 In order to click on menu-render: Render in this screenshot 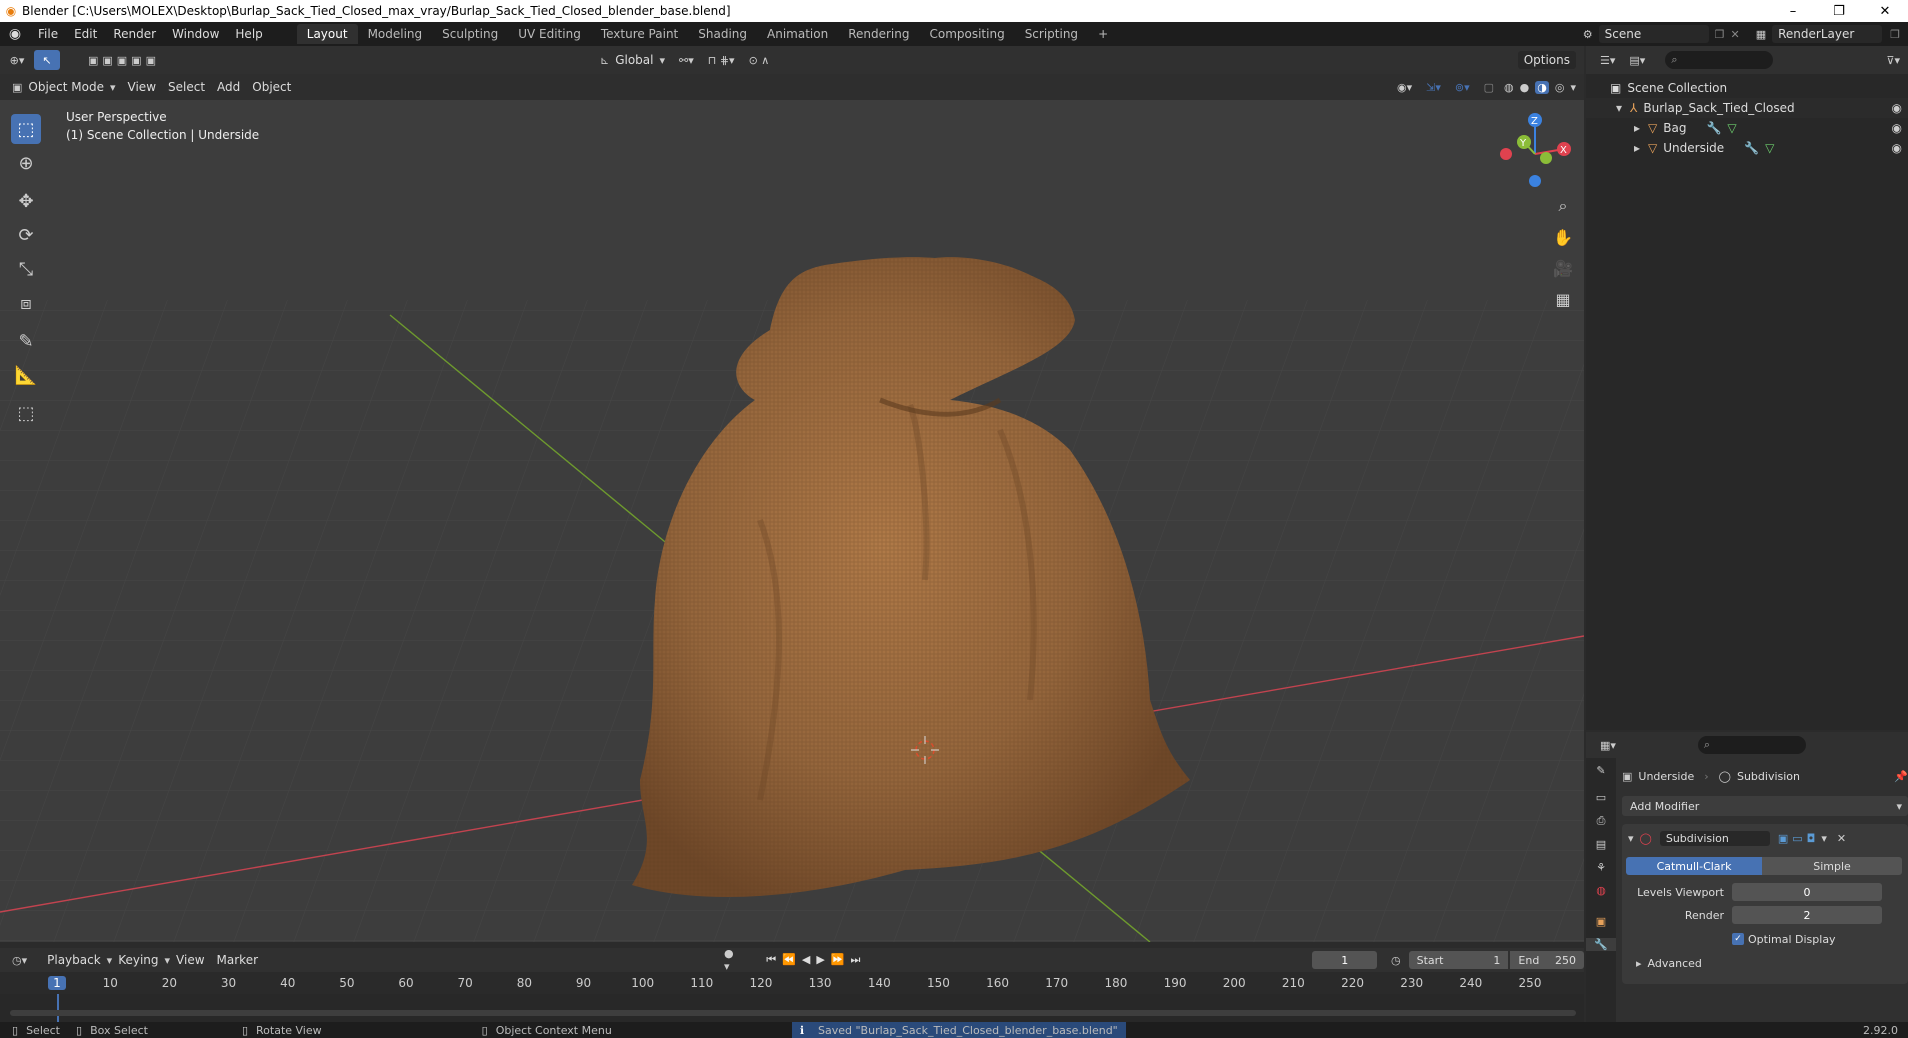, I will do `click(134, 34)`.